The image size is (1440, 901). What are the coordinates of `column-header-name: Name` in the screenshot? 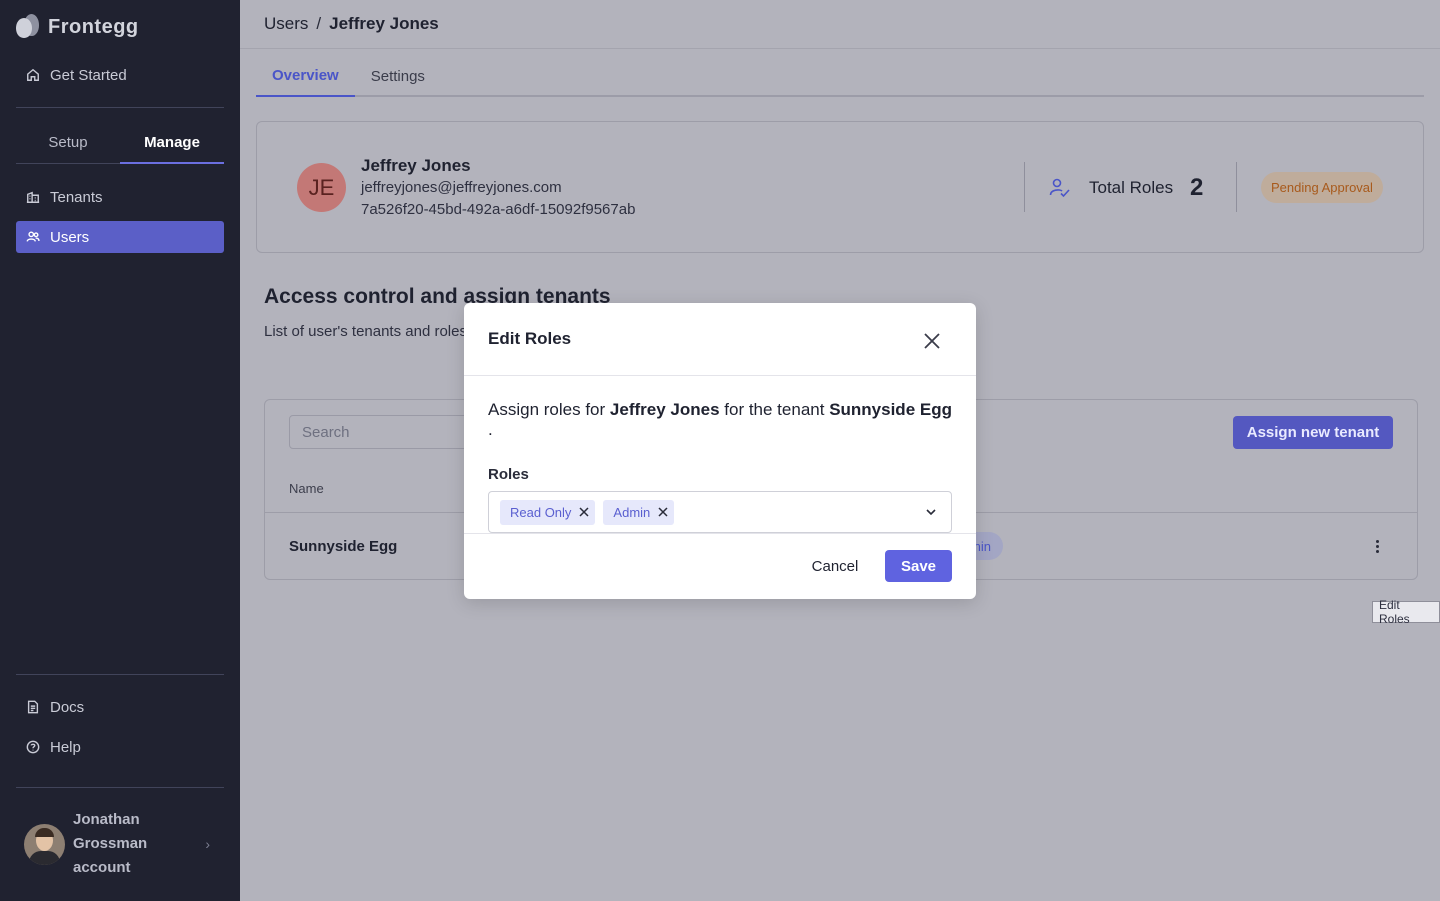 It's located at (306, 488).